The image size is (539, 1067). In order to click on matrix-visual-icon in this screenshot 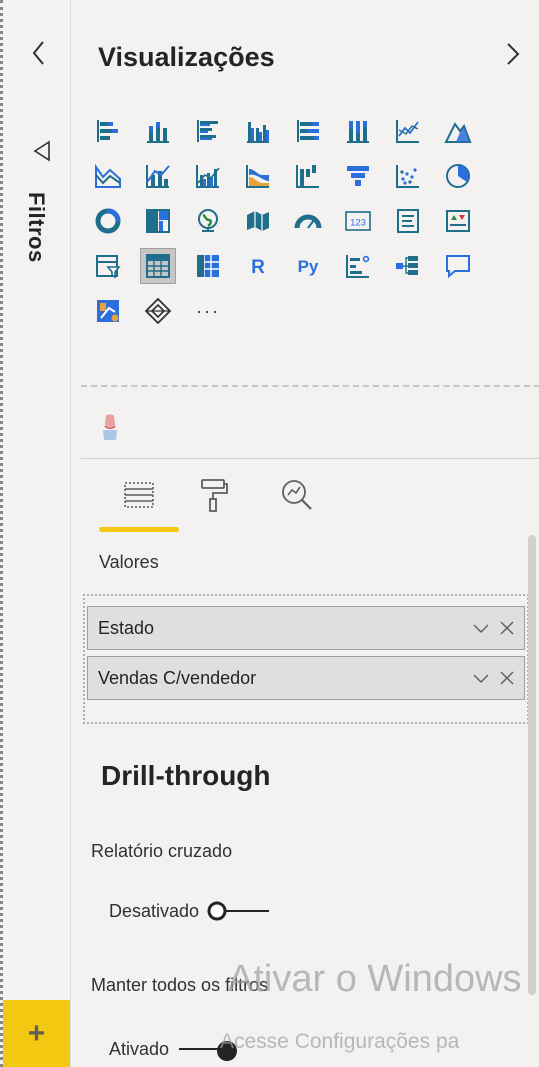, I will do `click(208, 266)`.